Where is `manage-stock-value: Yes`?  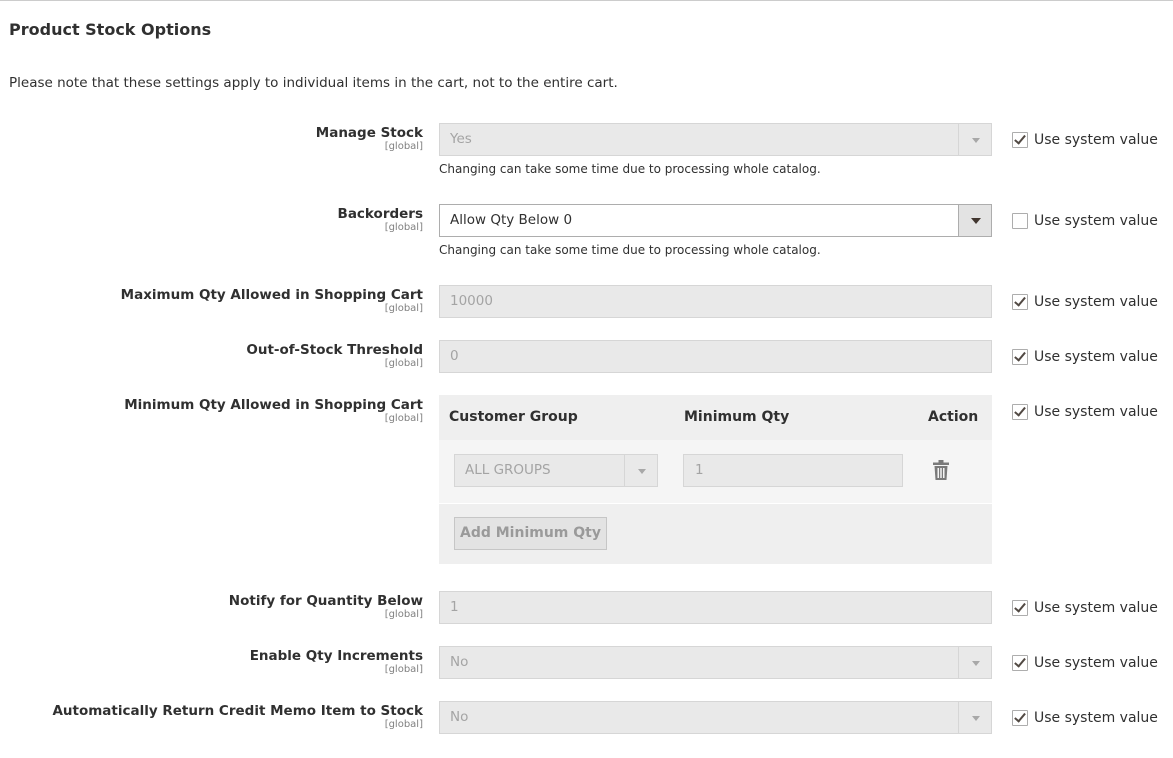
manage-stock-value: Yes is located at coordinates (461, 139).